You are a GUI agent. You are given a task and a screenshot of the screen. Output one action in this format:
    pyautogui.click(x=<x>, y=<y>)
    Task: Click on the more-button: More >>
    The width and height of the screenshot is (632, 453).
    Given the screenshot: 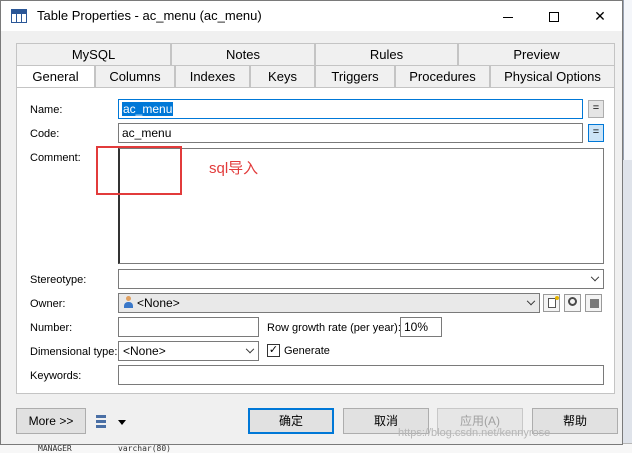 What is the action you would take?
    pyautogui.click(x=51, y=421)
    